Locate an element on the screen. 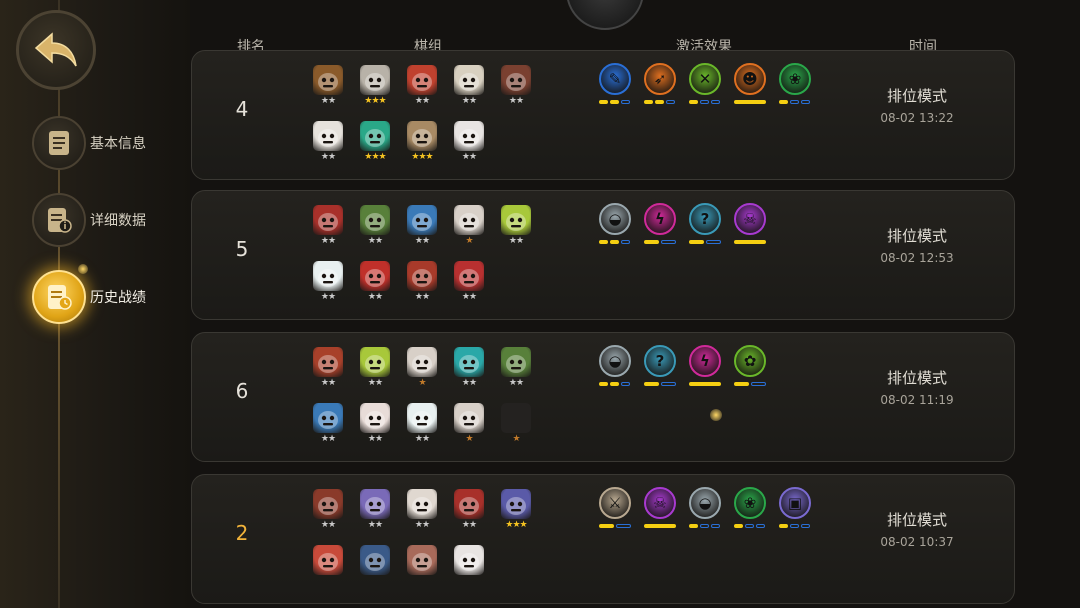  match-time: 08-02 10:37 is located at coordinates (917, 542).